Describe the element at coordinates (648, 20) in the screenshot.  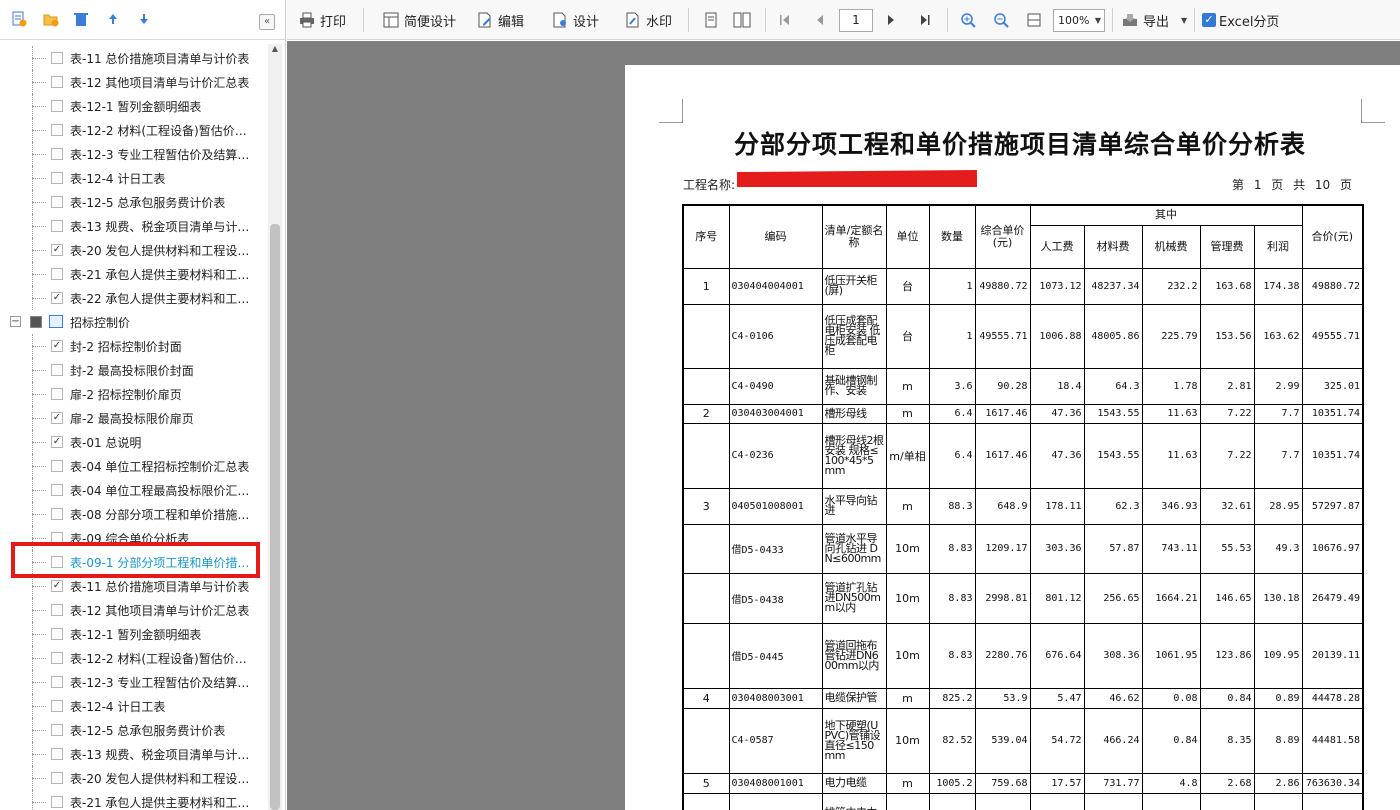
I see `watermark-button: 水印` at that location.